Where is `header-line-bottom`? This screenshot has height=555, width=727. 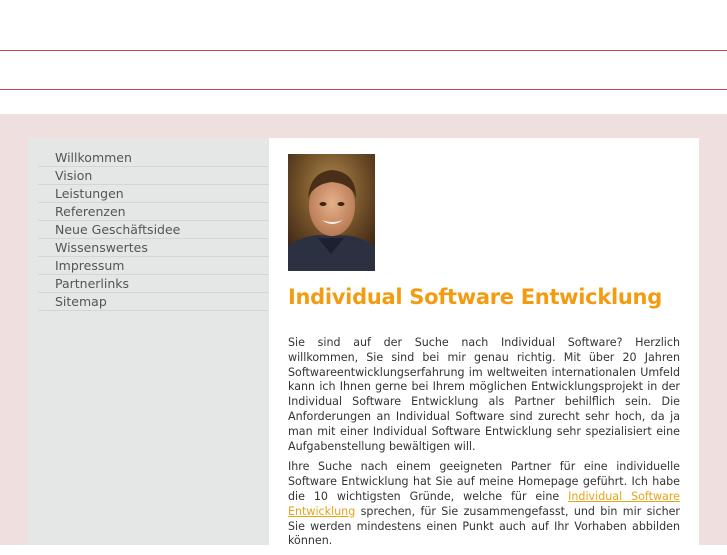
header-line-bottom is located at coordinates (363, 89).